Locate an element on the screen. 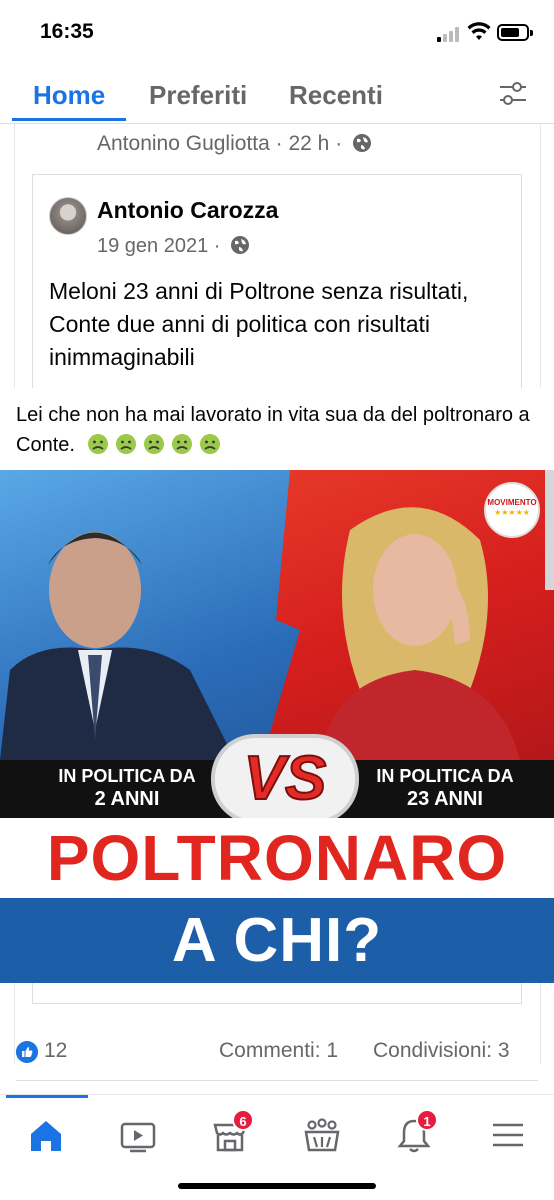 The image size is (554, 1200). headline-line1: POLTRONARO is located at coordinates (277, 858).